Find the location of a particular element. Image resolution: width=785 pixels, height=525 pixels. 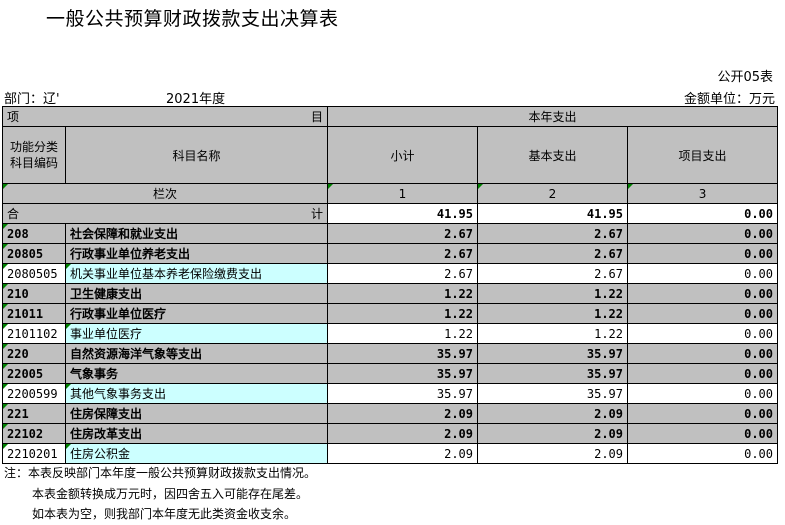

row-name: 其他气象事务支出 is located at coordinates (196, 393).